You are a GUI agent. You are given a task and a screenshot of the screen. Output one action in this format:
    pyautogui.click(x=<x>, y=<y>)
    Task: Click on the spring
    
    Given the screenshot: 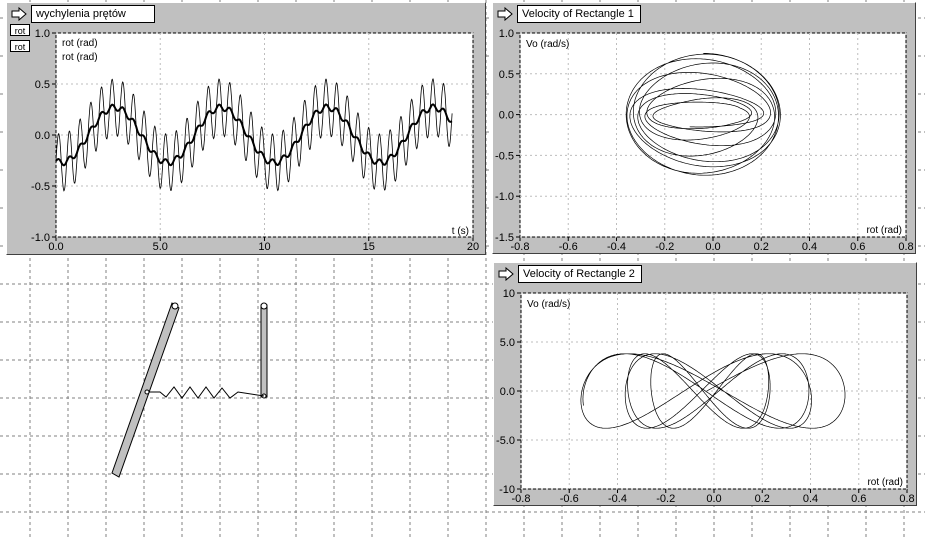 What is the action you would take?
    pyautogui.click(x=206, y=392)
    